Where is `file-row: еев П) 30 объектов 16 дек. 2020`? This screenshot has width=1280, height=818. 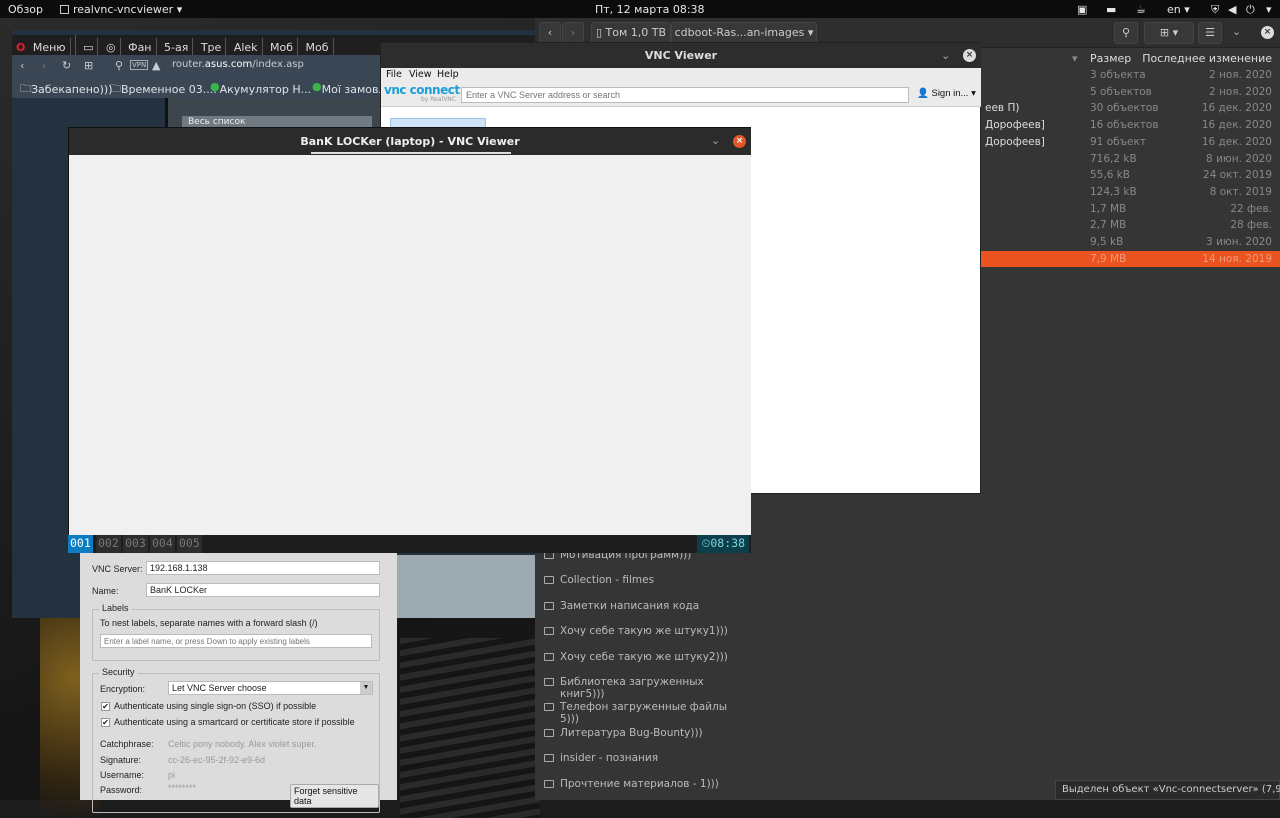 file-row: еев П) 30 объектов 16 дек. 2020 is located at coordinates (1130, 108).